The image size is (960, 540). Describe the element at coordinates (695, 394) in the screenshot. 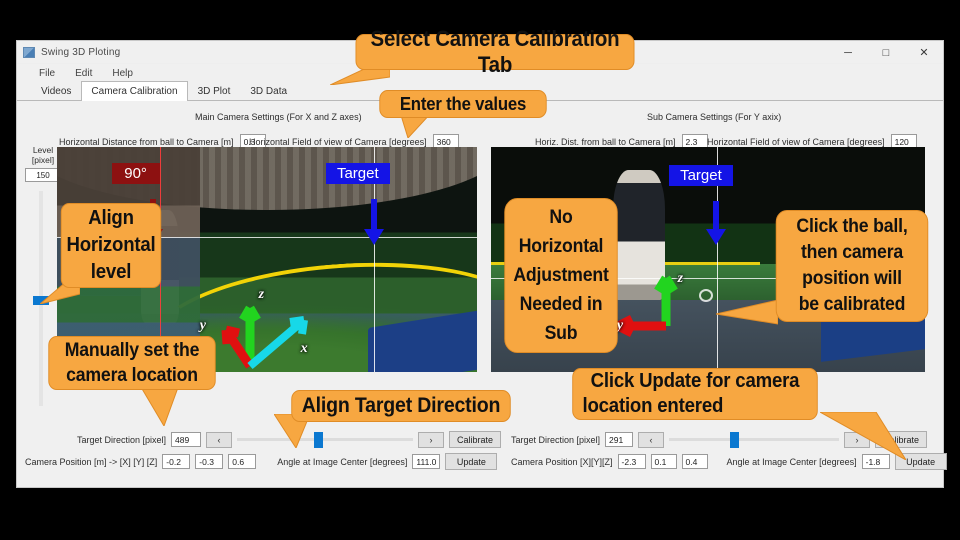

I see `callout-click-update: Click Update for camera location entered` at that location.